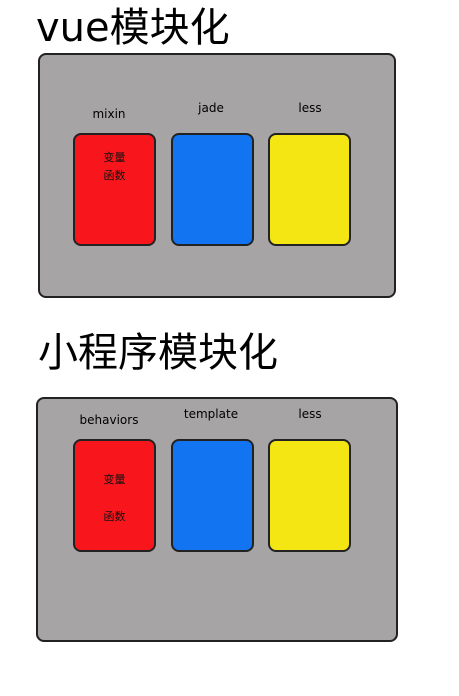 This screenshot has height=696, width=459. Describe the element at coordinates (212, 495) in the screenshot. I see `mp-card-template` at that location.